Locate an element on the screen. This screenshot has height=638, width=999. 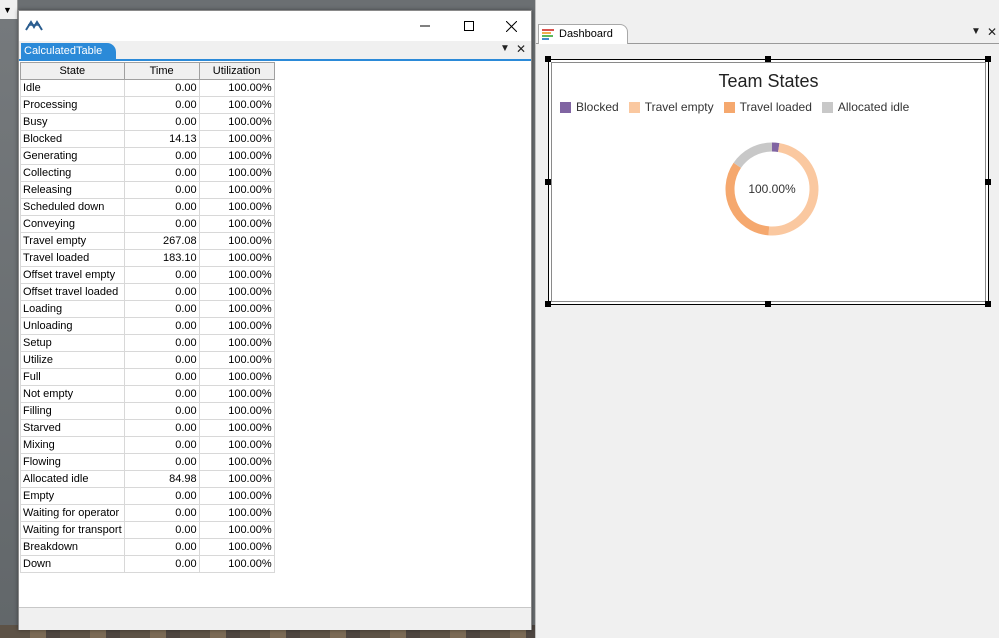
table-row: Filling 0.00 100.00% is located at coordinates (147, 411).